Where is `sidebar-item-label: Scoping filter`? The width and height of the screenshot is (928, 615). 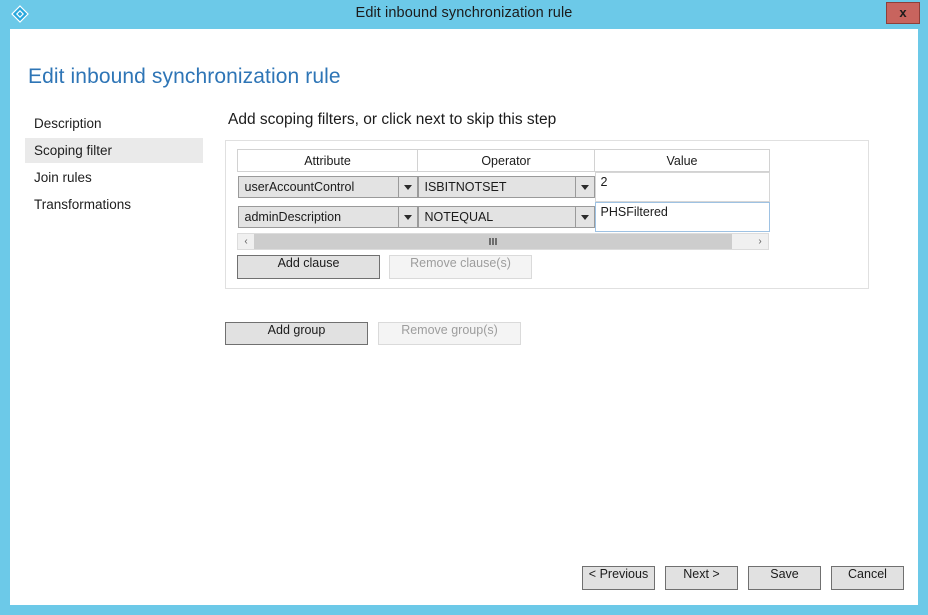
sidebar-item-label: Scoping filter is located at coordinates (73, 150).